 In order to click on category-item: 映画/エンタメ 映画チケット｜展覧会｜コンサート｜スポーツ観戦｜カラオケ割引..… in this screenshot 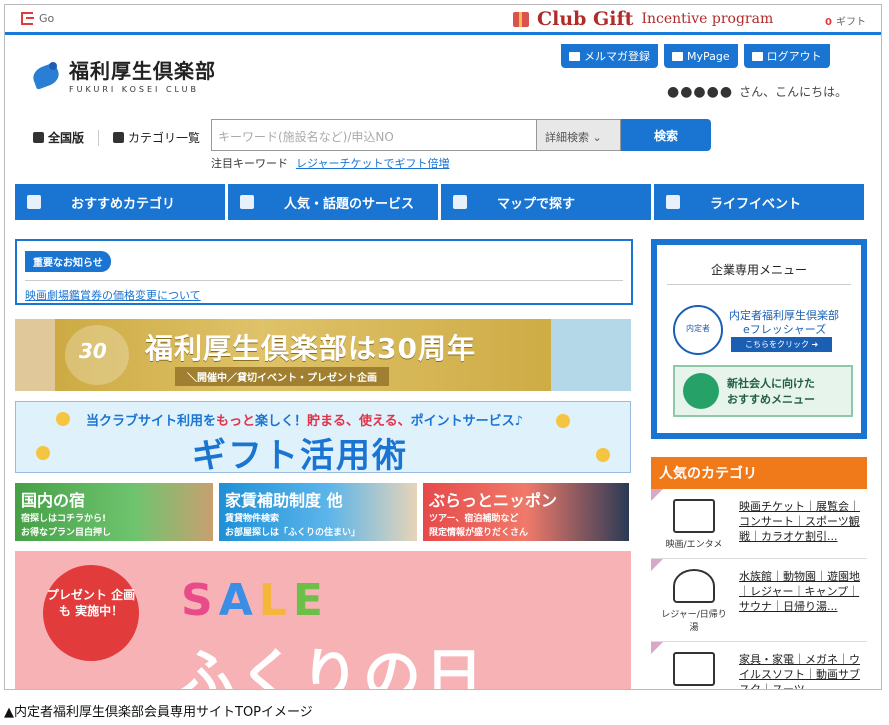, I will do `click(759, 524)`.